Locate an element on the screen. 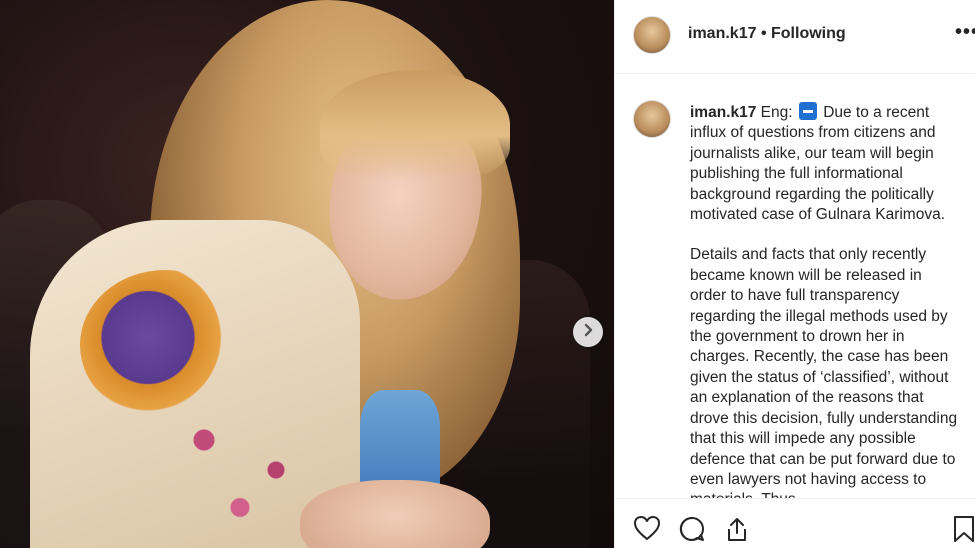 The width and height of the screenshot is (975, 548). following-button: Following is located at coordinates (808, 33).